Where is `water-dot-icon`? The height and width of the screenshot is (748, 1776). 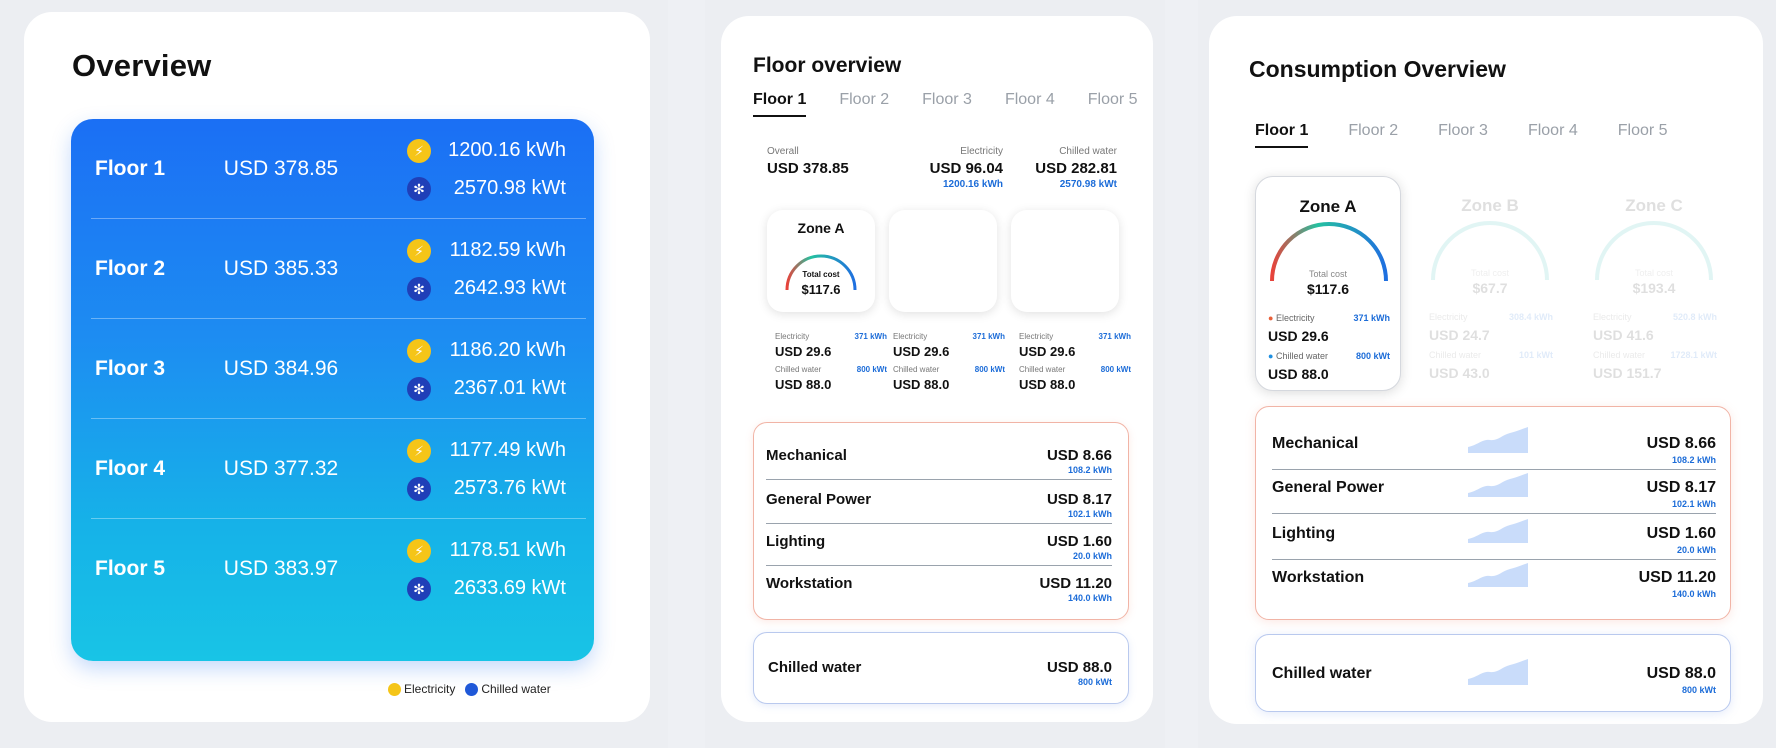
water-dot-icon is located at coordinates (472, 690).